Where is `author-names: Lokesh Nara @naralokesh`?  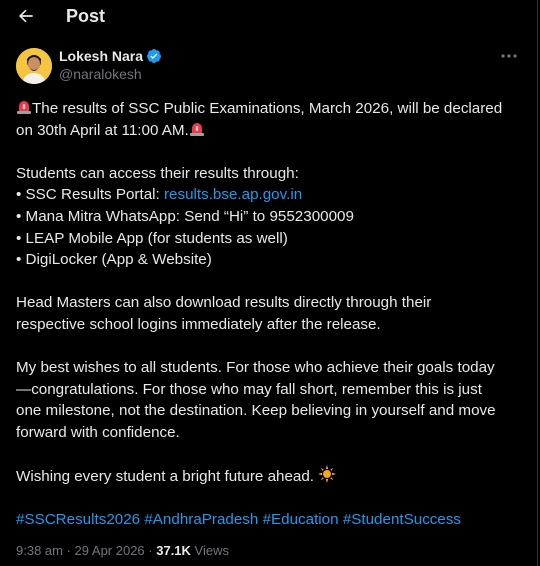 author-names: Lokesh Nara @naralokesh is located at coordinates (110, 65).